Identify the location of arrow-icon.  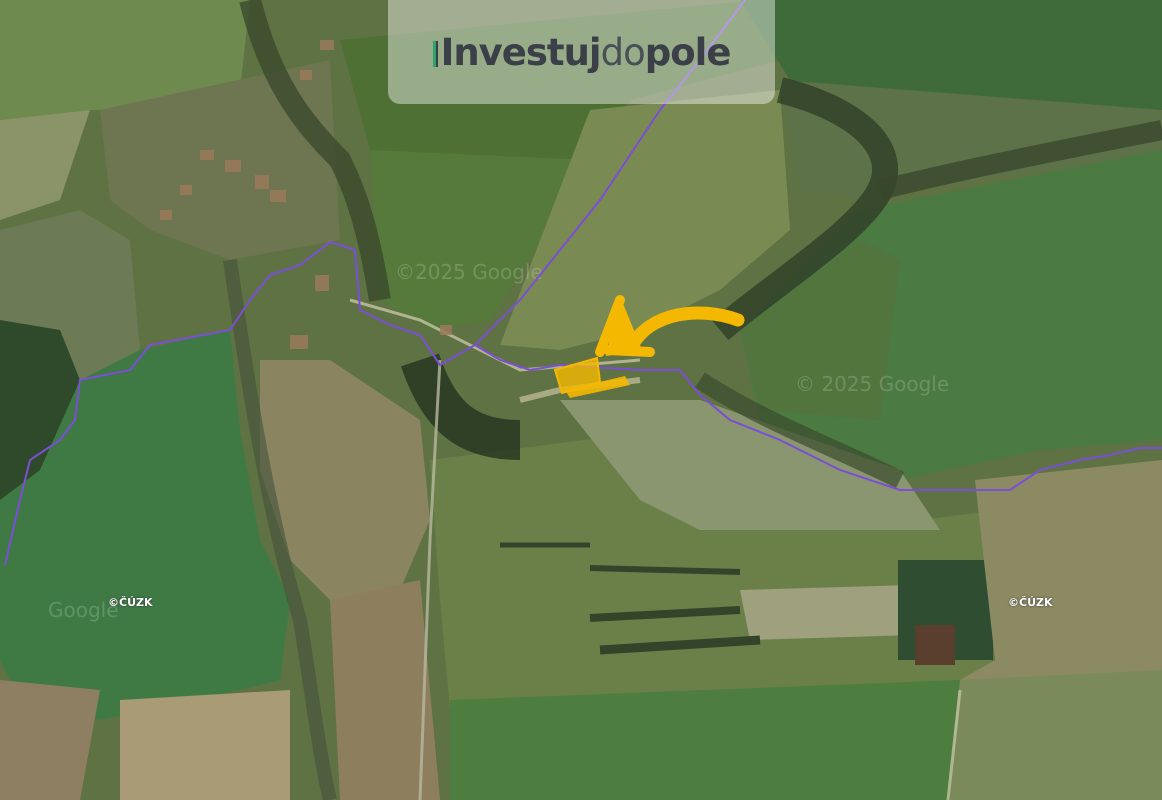
(670, 326).